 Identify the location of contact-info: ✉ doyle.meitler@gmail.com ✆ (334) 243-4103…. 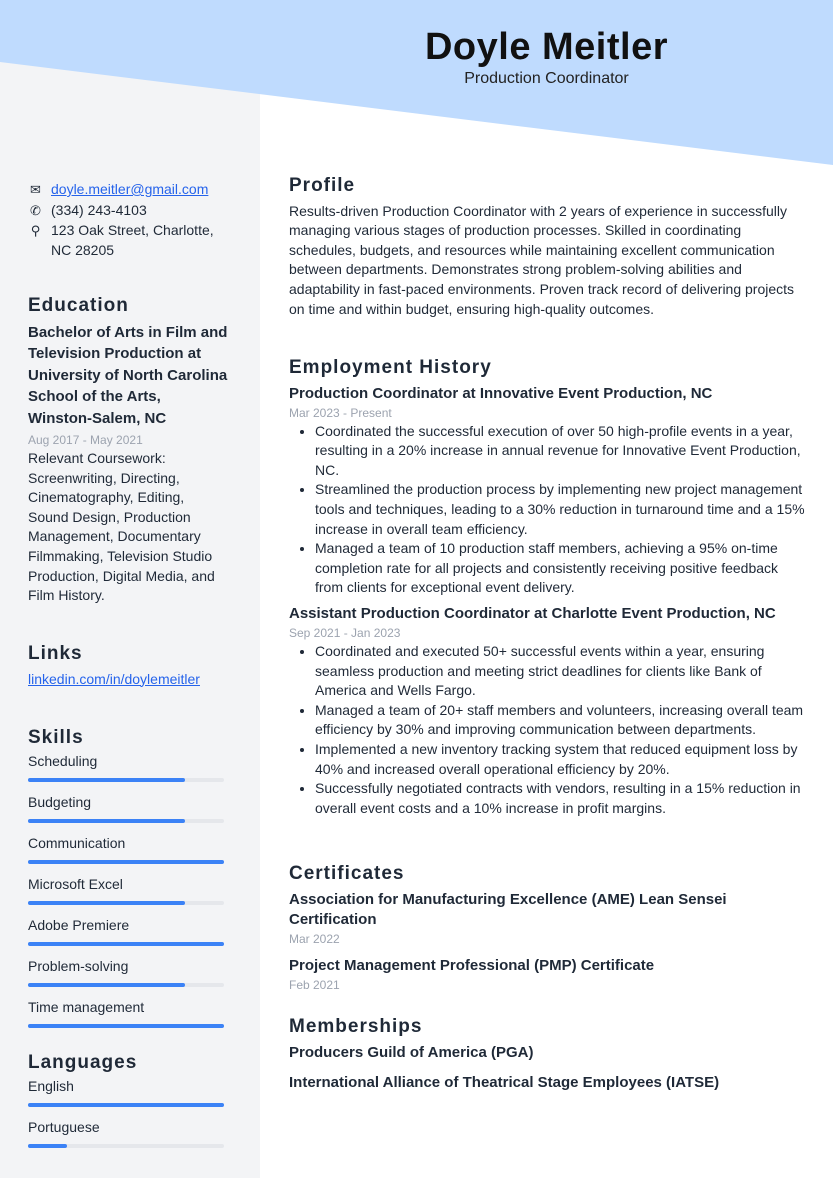
(128, 220).